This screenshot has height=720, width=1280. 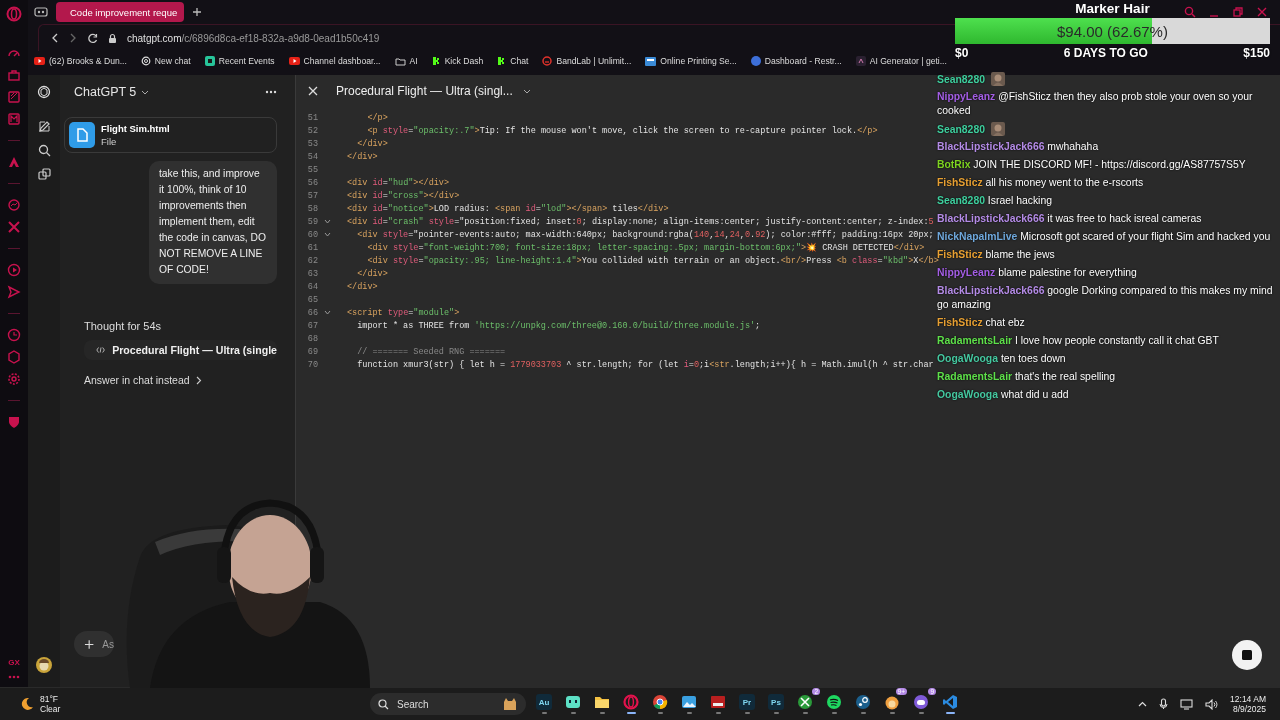 What do you see at coordinates (513, 61) in the screenshot?
I see `bookmark: Chat` at bounding box center [513, 61].